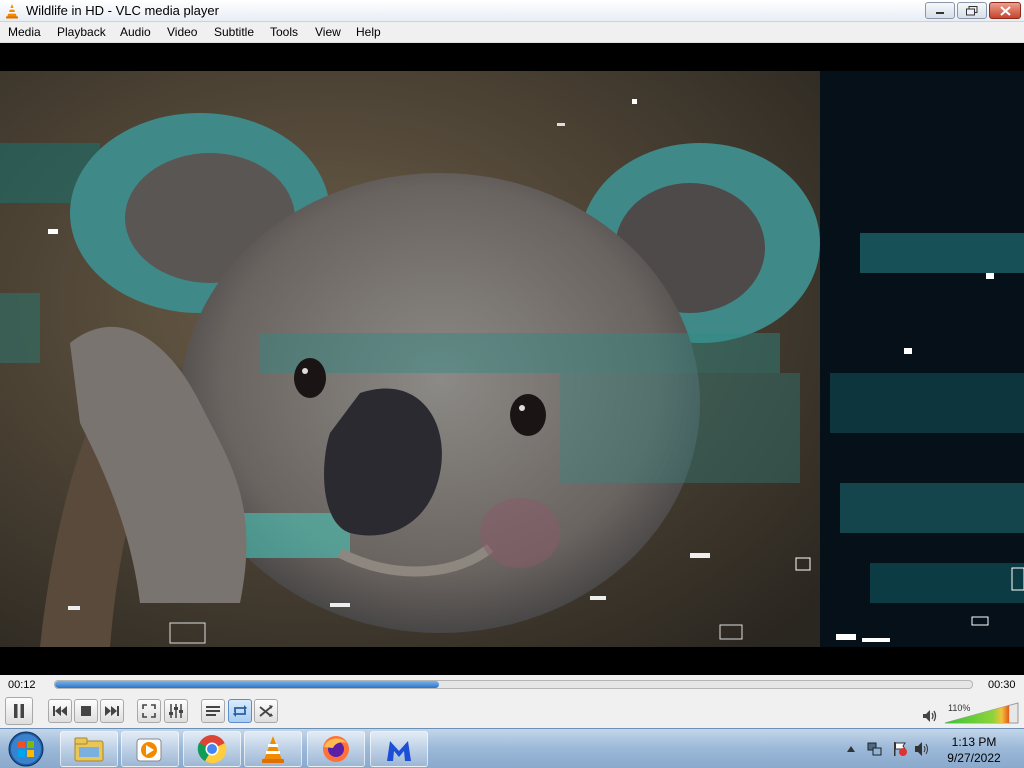 This screenshot has height=768, width=1024. What do you see at coordinates (875, 749) in the screenshot?
I see `network-icon` at bounding box center [875, 749].